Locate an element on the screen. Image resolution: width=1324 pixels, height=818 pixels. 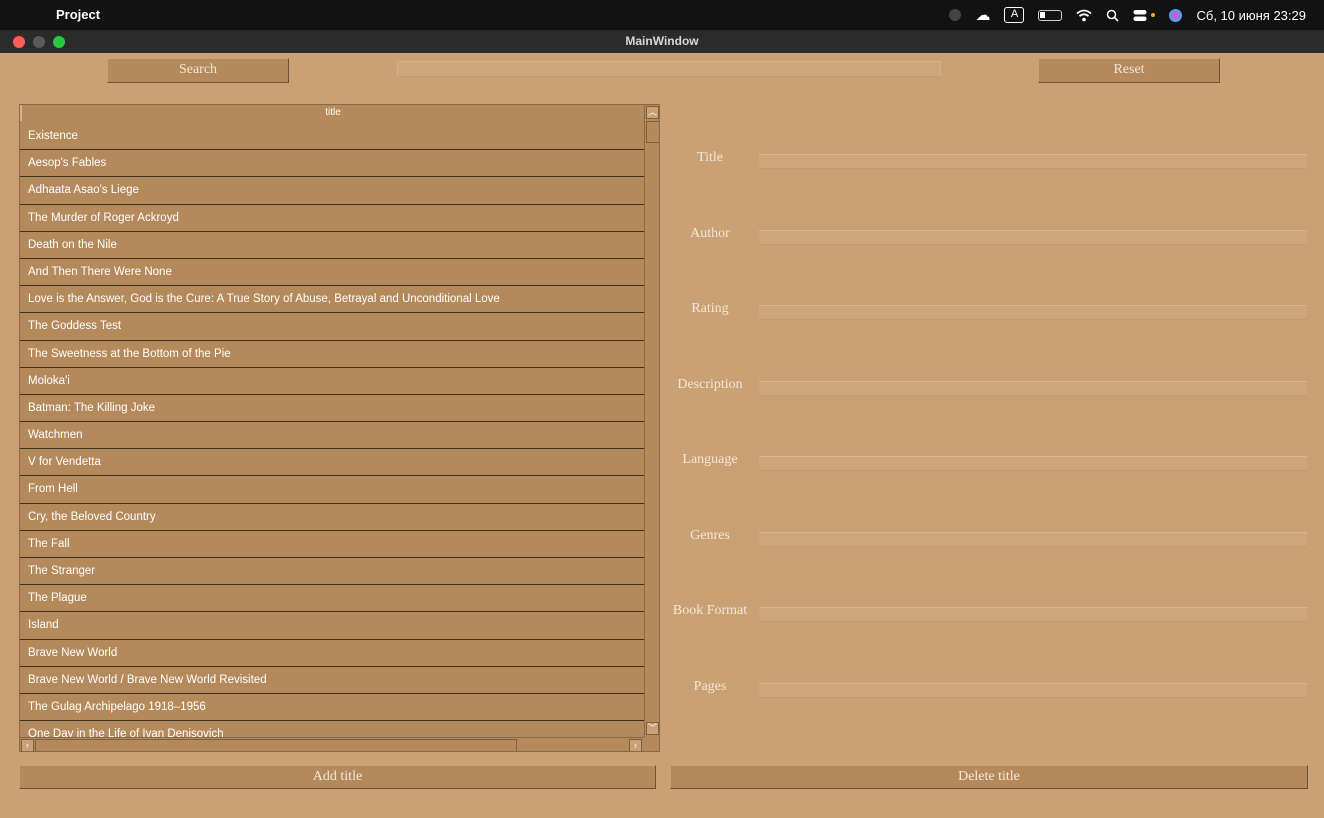
table-row: And Then There Were None is located at coordinates (332, 273).